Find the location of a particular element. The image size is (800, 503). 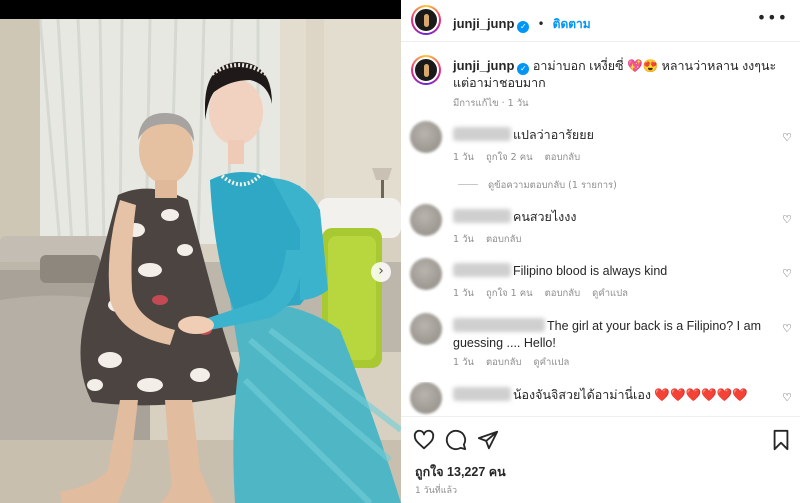

chevron-right-icon: › is located at coordinates (381, 271).